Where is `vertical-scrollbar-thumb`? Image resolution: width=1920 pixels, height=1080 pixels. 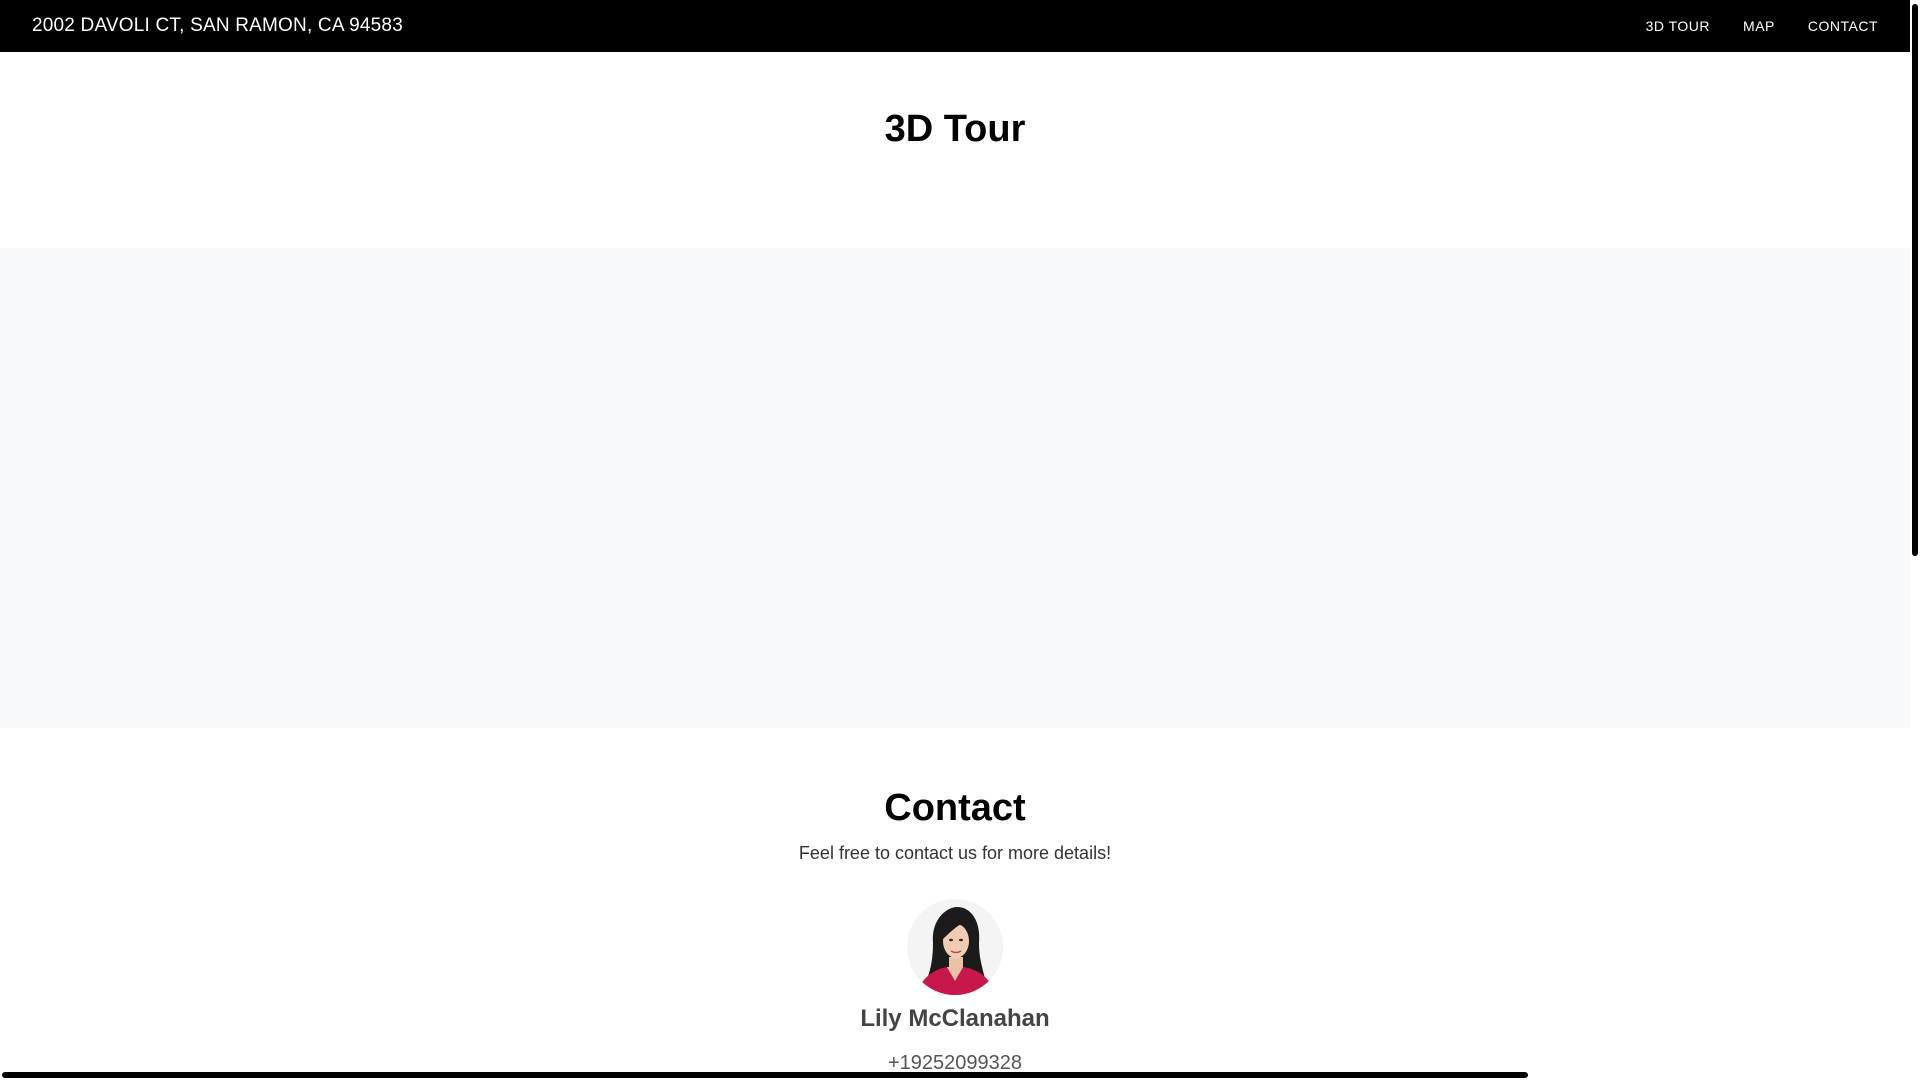 vertical-scrollbar-thumb is located at coordinates (1915, 280).